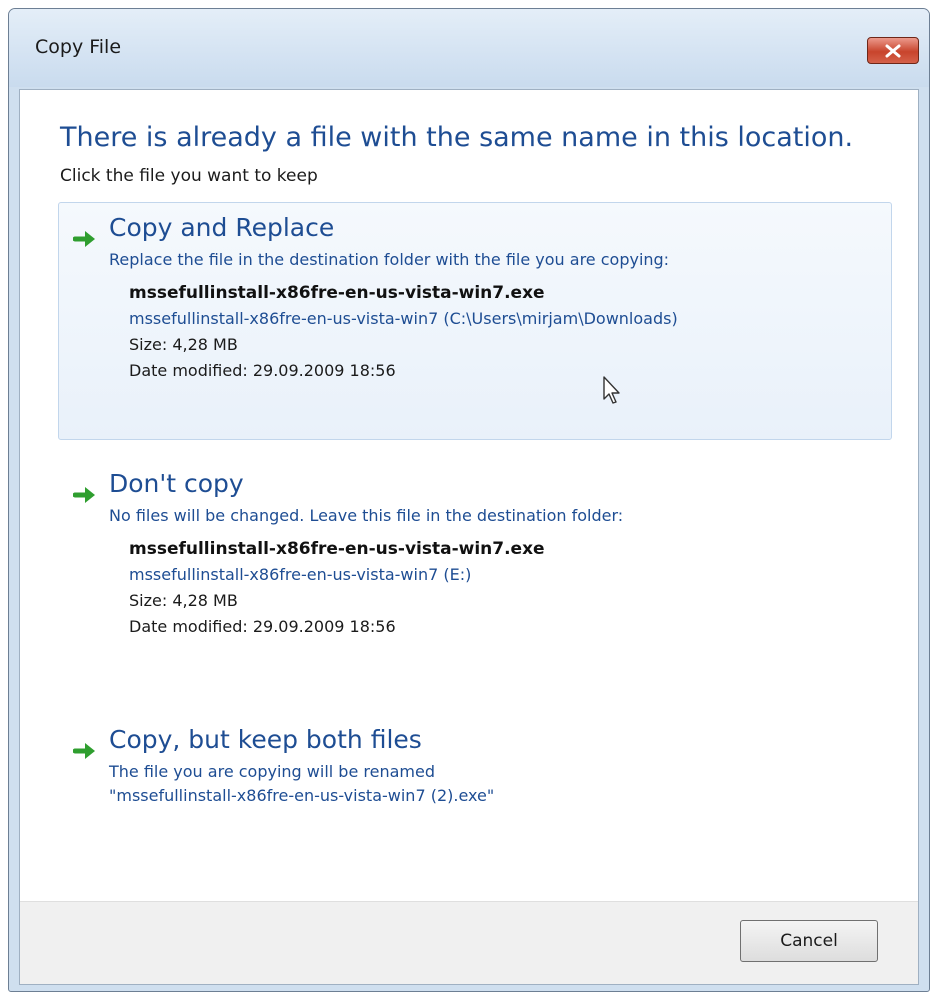 The height and width of the screenshot is (994, 932). I want to click on close-icon, so click(893, 50).